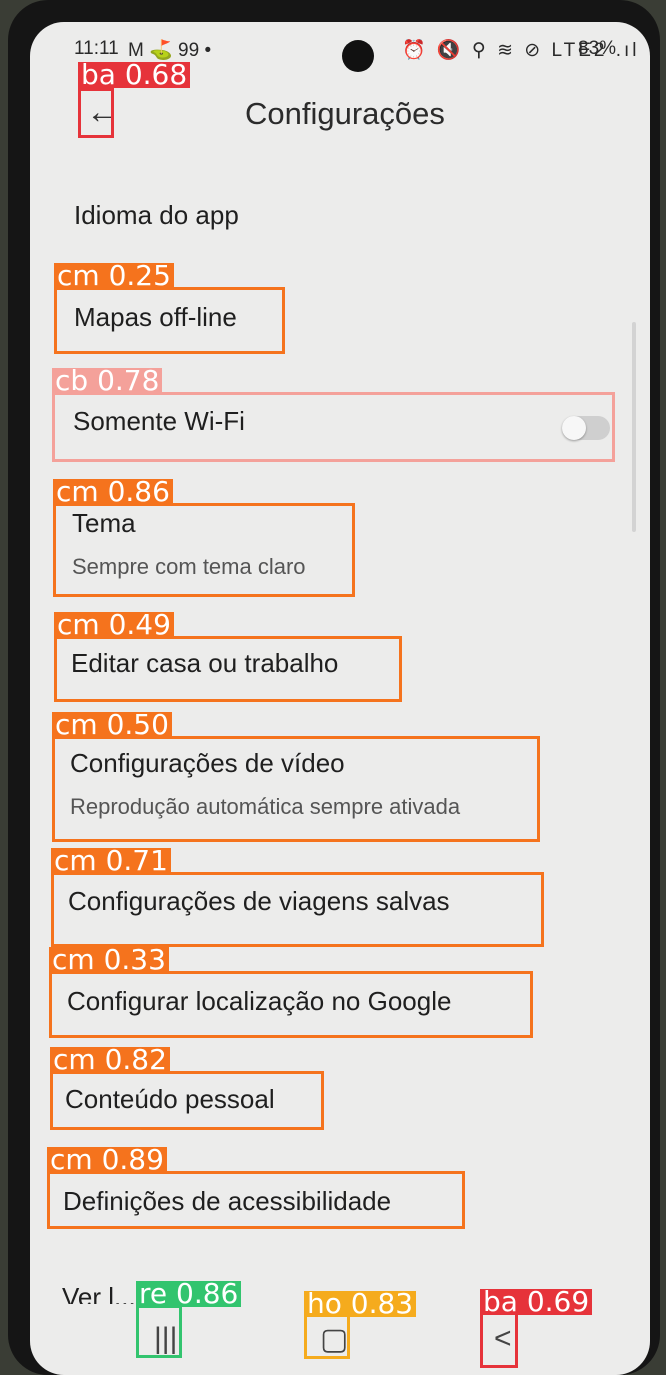 This screenshot has height=1375, width=666. Describe the element at coordinates (111, 861) in the screenshot. I see `detection-tag: cm 0.71` at that location.